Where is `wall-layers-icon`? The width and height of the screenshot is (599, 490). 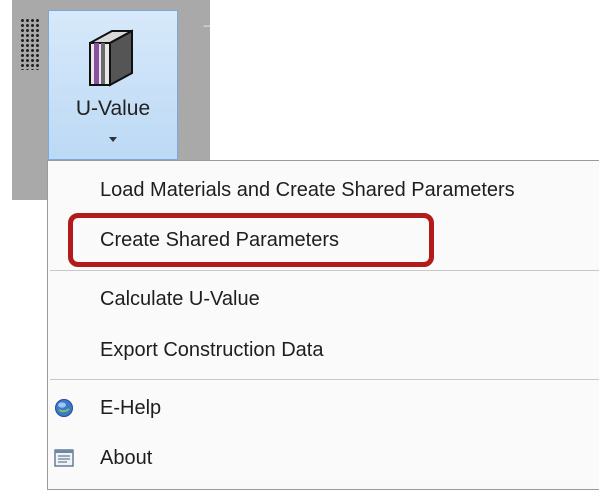 wall-layers-icon is located at coordinates (111, 58).